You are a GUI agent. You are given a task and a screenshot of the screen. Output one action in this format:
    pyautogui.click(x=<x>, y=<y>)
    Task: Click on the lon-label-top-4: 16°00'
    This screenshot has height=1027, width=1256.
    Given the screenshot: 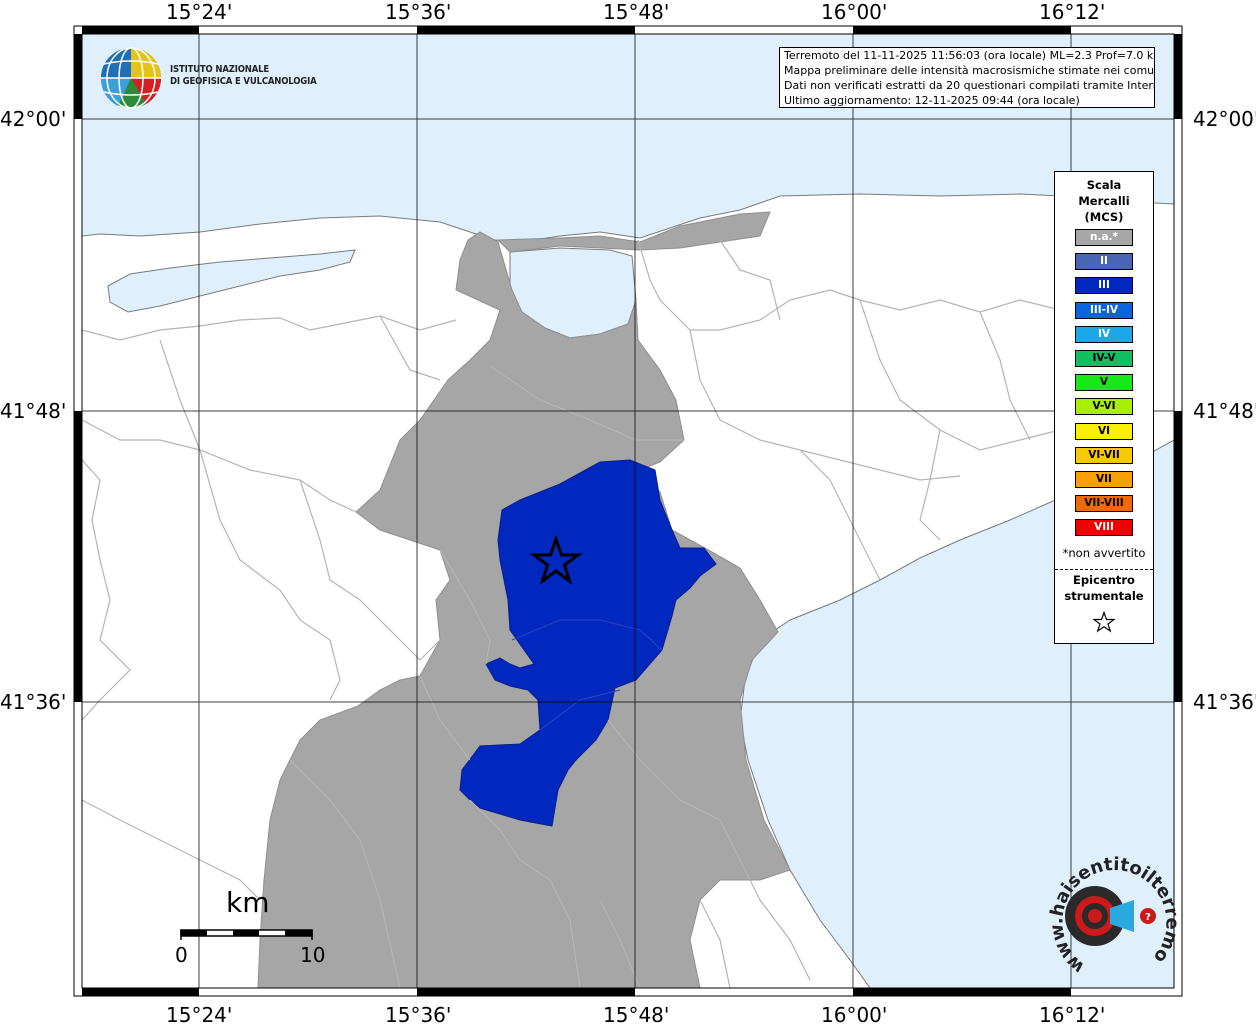 What is the action you would take?
    pyautogui.click(x=854, y=12)
    